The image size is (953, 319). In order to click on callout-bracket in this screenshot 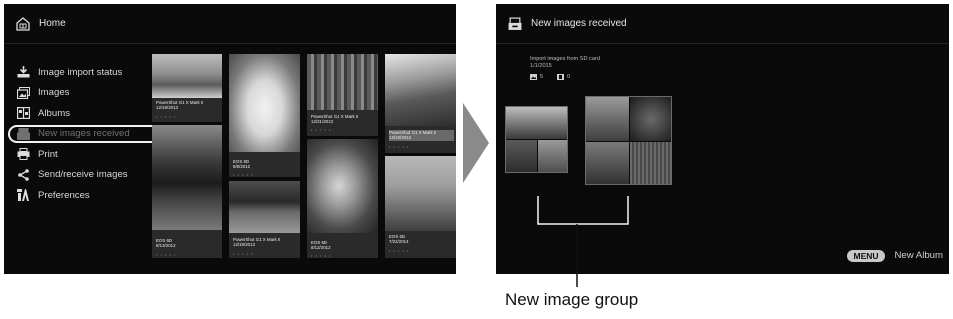, I will do `click(583, 241)`.